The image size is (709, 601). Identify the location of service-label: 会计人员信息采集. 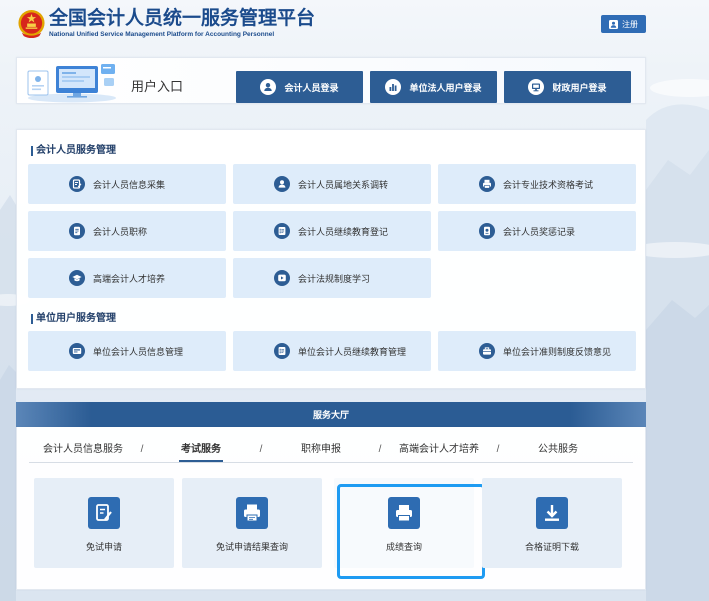
(129, 184).